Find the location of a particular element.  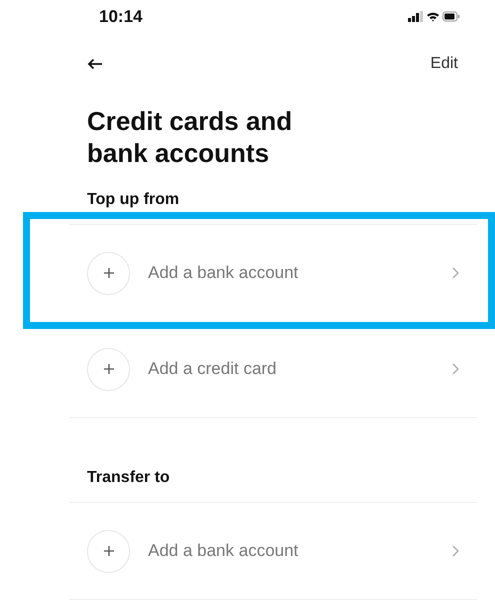

page-title: Credit cards and bank accounts is located at coordinates (190, 137).